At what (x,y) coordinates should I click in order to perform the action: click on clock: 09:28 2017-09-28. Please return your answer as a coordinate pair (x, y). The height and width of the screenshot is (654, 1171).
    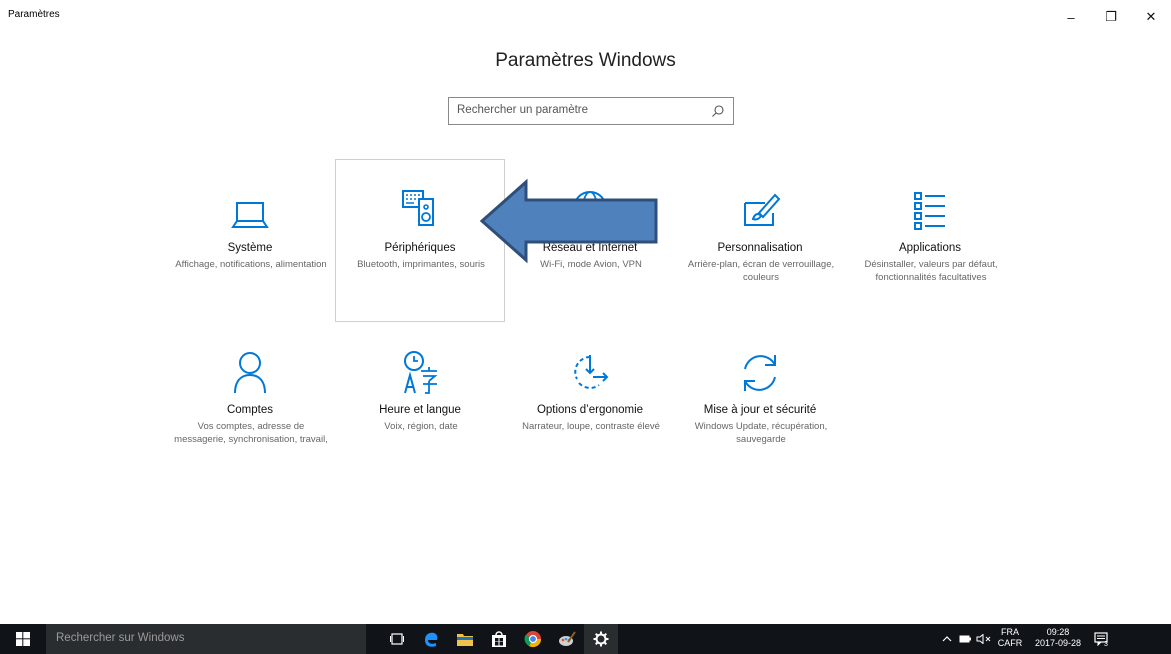
    Looking at the image, I should click on (1058, 638).